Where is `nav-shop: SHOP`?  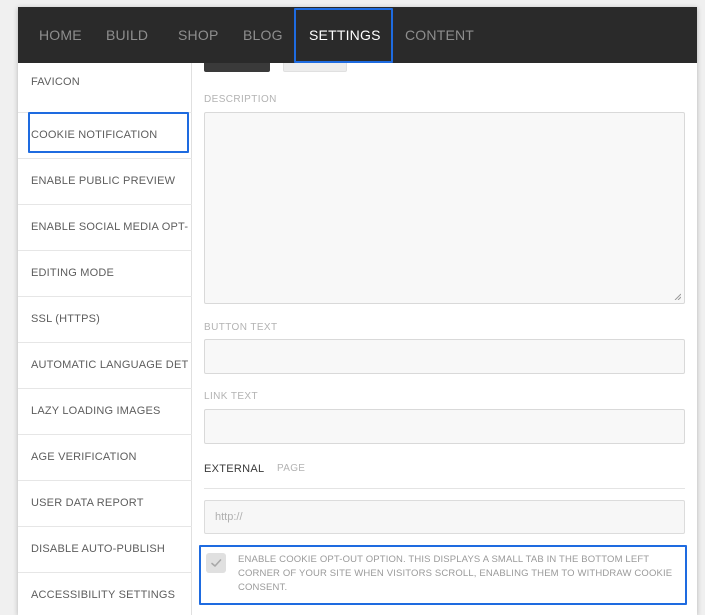
nav-shop: SHOP is located at coordinates (198, 35).